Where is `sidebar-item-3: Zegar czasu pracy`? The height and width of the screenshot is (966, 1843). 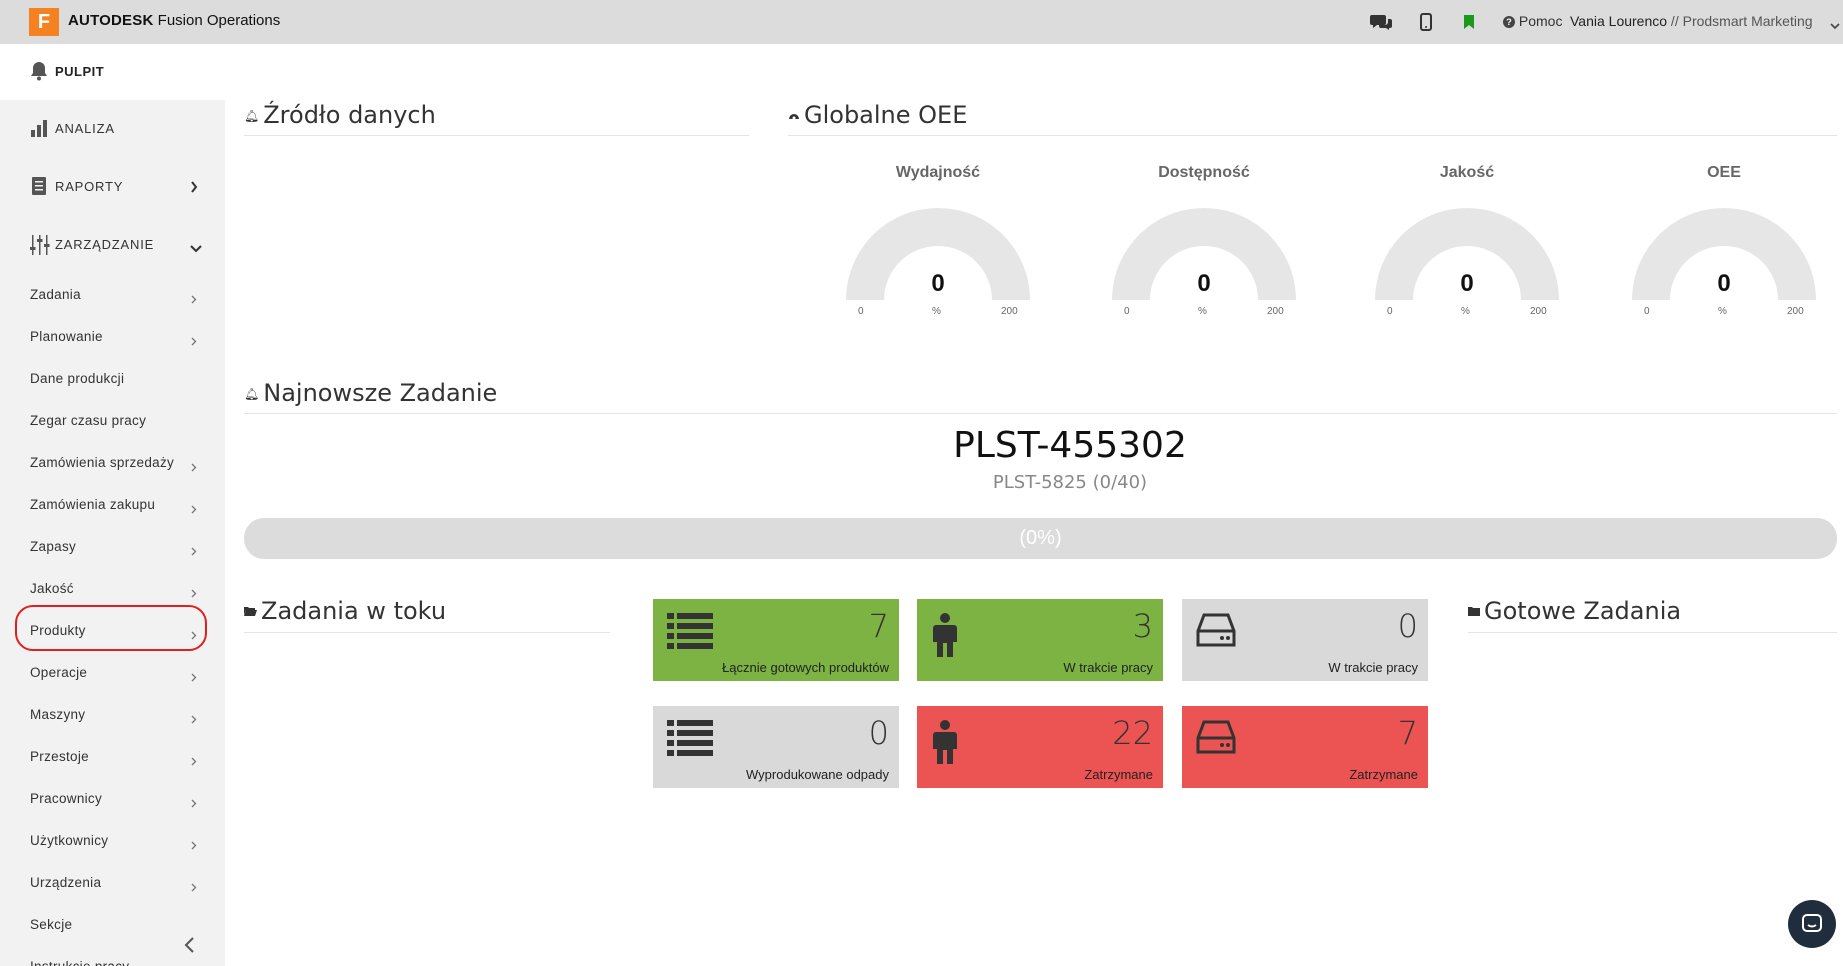
sidebar-item-3: Zegar czasu pracy is located at coordinates (112, 421).